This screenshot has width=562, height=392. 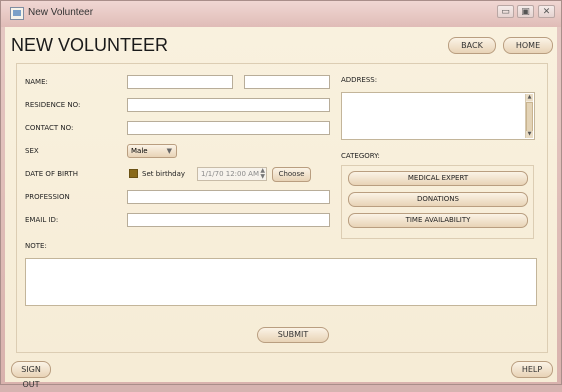 I want to click on sex-label: SEX, so click(x=32, y=151).